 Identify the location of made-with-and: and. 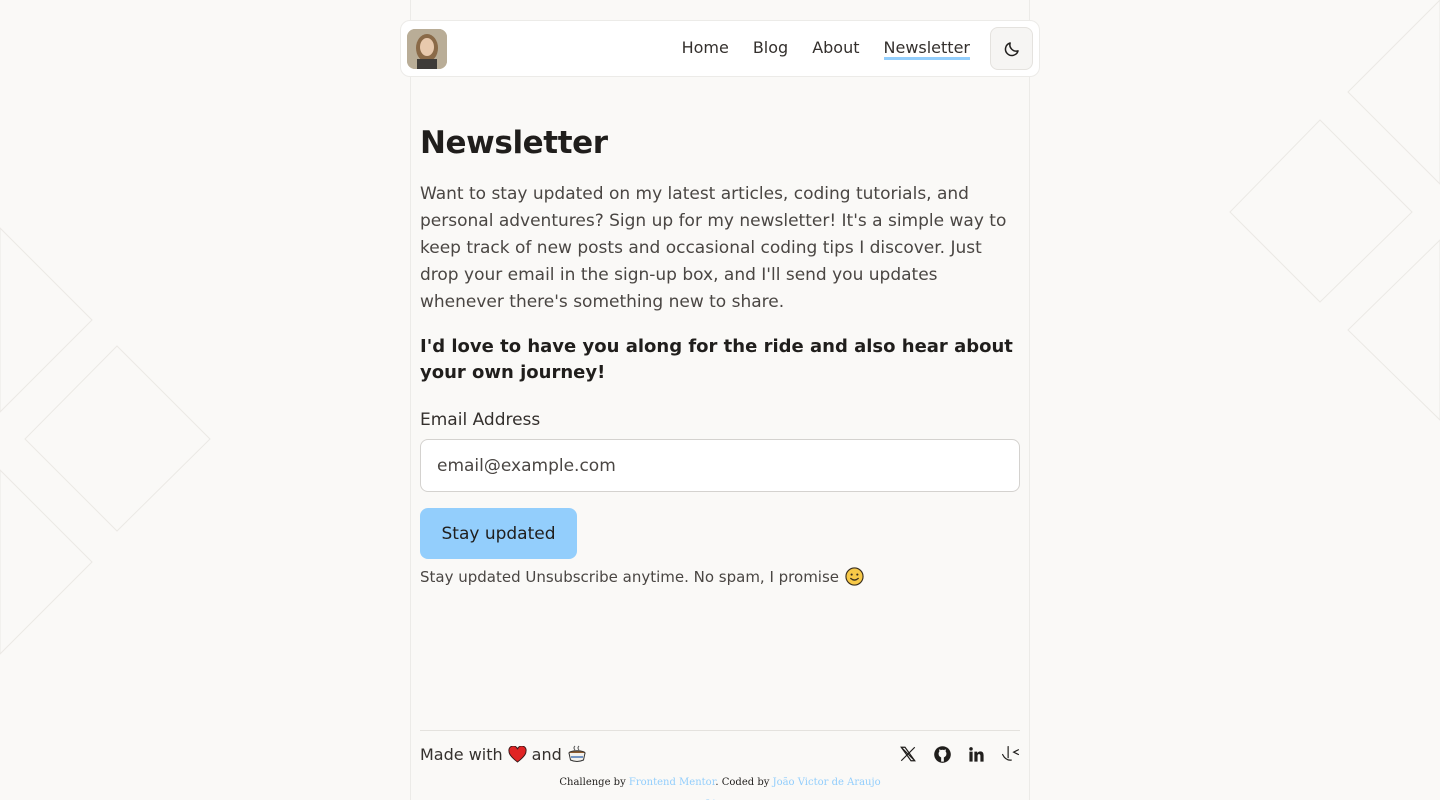
(546, 754).